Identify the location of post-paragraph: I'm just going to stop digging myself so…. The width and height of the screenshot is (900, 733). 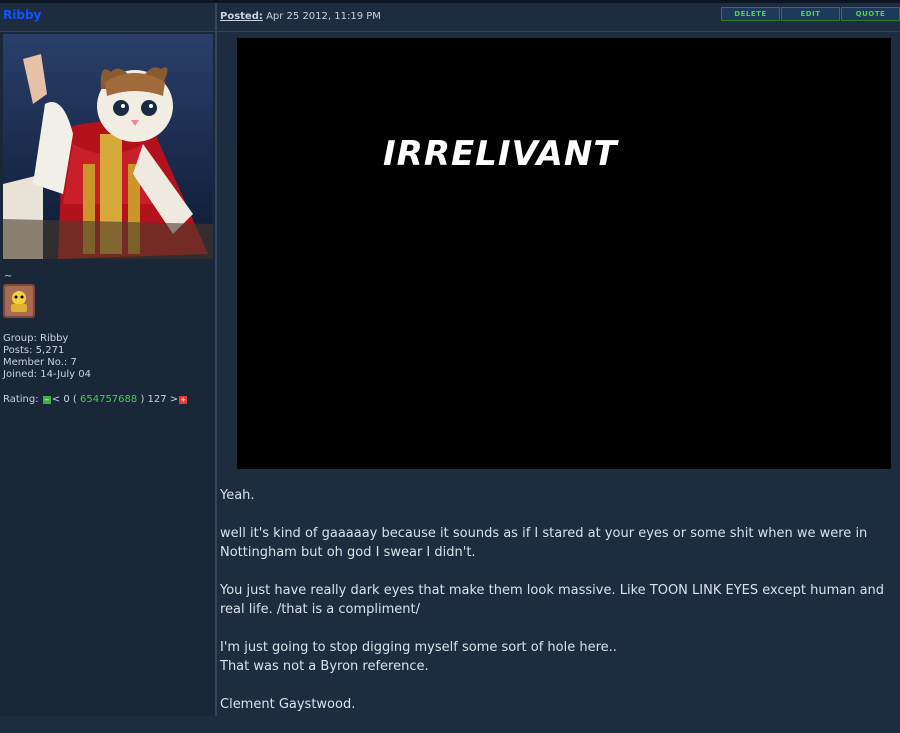
(558, 657).